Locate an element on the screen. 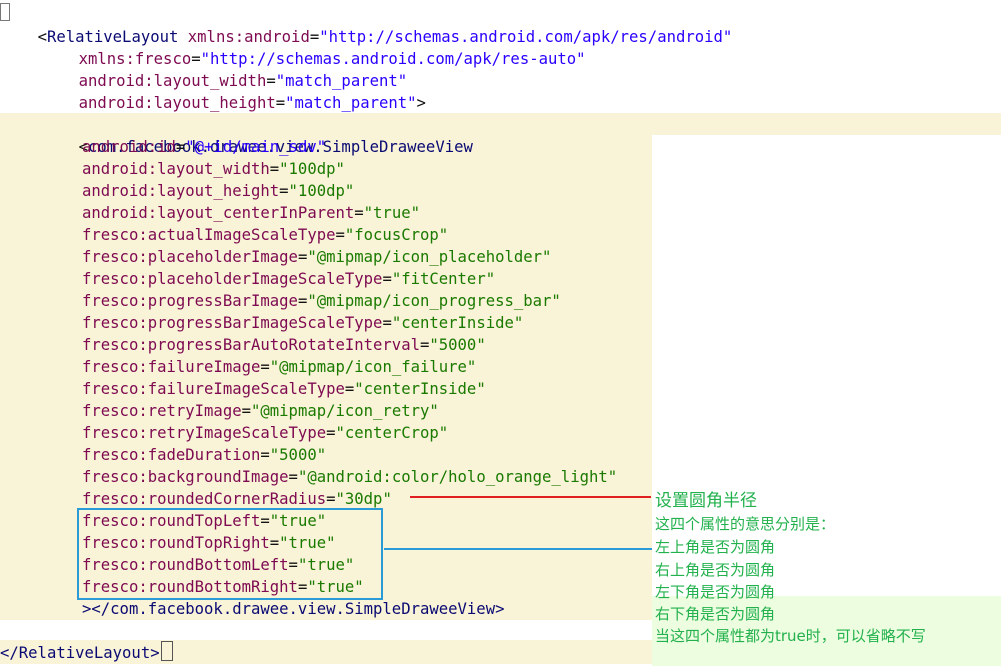 This screenshot has width=1001, height=667. code-end-tag: </RelativeLayout> is located at coordinates (80, 653).